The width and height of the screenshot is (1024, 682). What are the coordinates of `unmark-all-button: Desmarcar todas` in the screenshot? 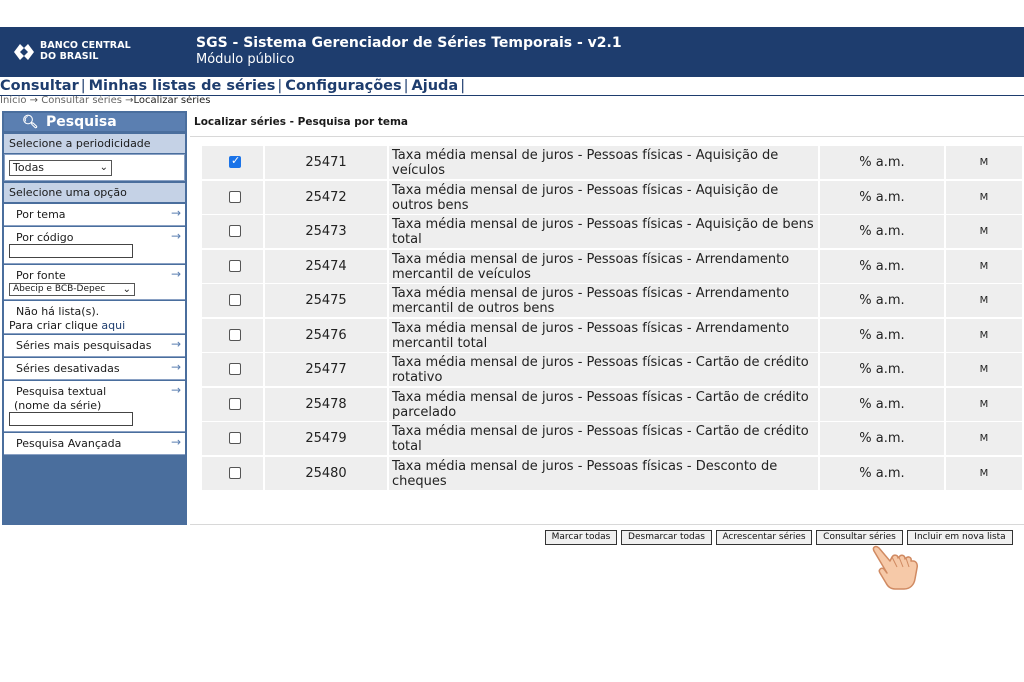 It's located at (666, 537).